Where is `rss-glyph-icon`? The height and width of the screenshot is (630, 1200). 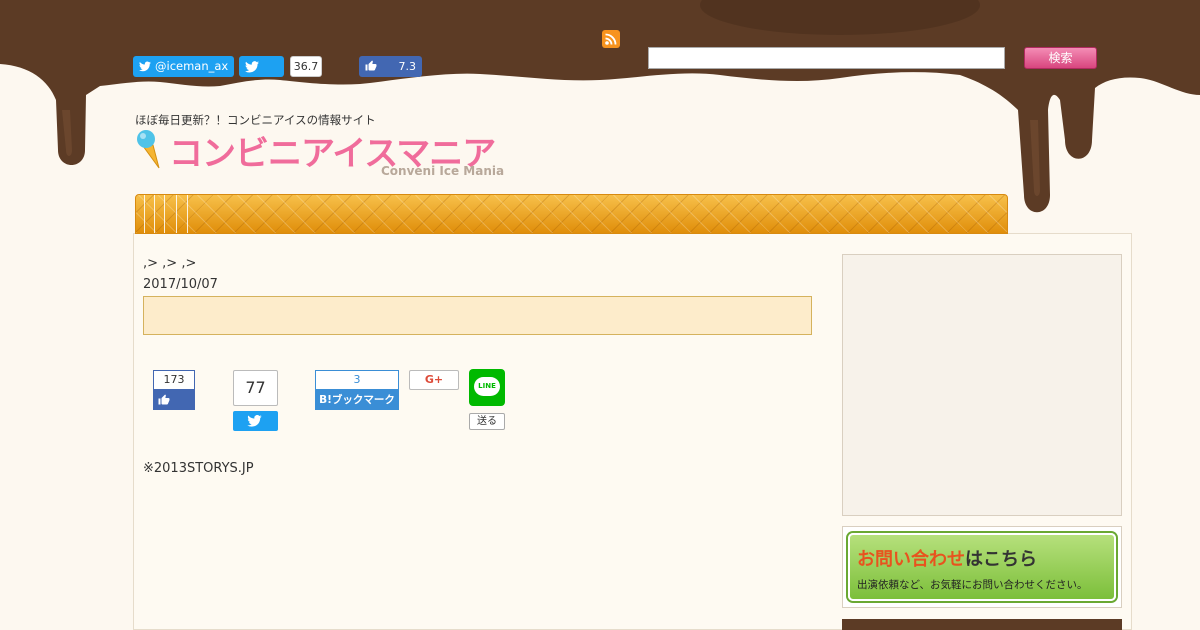 rss-glyph-icon is located at coordinates (611, 39).